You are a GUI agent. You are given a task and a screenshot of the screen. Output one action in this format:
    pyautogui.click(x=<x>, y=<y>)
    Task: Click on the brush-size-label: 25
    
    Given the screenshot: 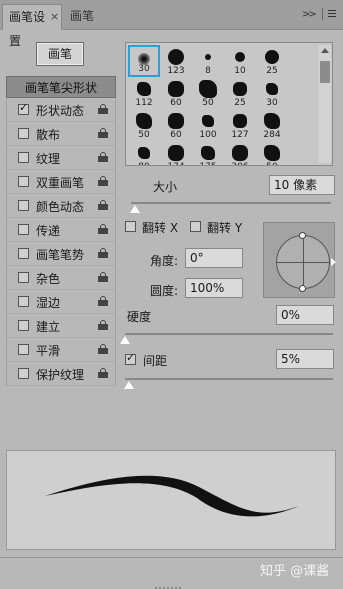 What is the action you would take?
    pyautogui.click(x=272, y=71)
    